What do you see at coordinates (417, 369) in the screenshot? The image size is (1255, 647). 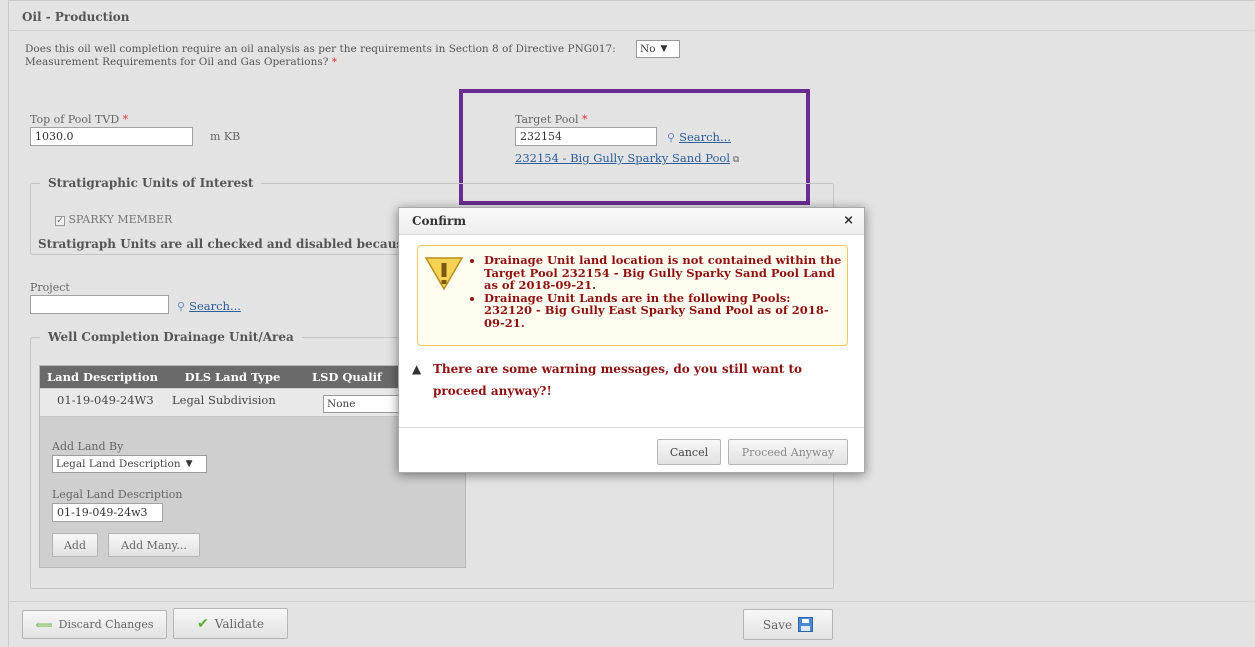 I see `alert-icon: ▲` at bounding box center [417, 369].